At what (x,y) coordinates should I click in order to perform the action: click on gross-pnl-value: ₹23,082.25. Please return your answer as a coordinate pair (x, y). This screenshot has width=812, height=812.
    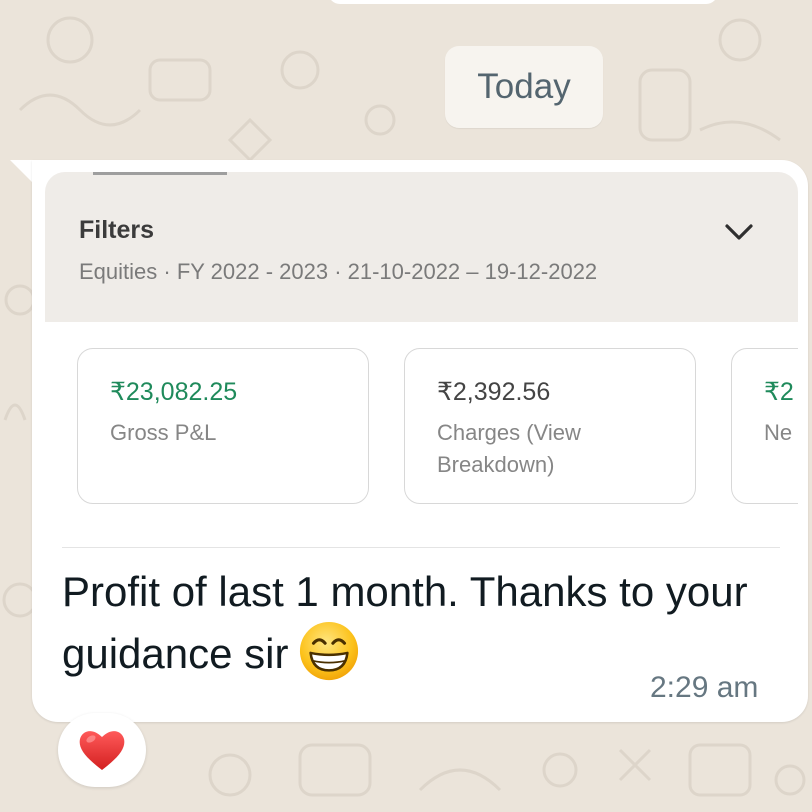
    Looking at the image, I should click on (174, 392).